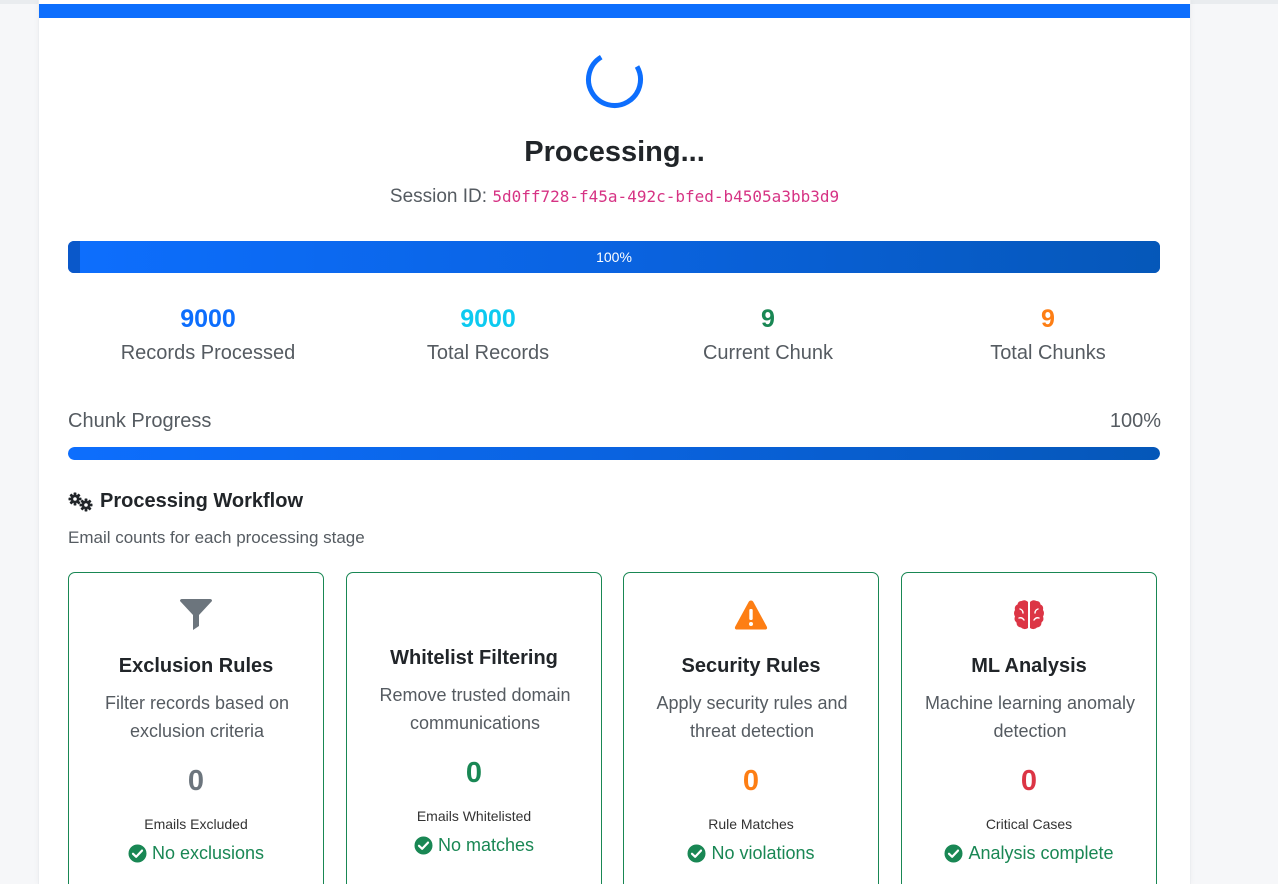 This screenshot has width=1278, height=884. What do you see at coordinates (474, 658) in the screenshot?
I see `stage-title: Whitelist Filtering` at bounding box center [474, 658].